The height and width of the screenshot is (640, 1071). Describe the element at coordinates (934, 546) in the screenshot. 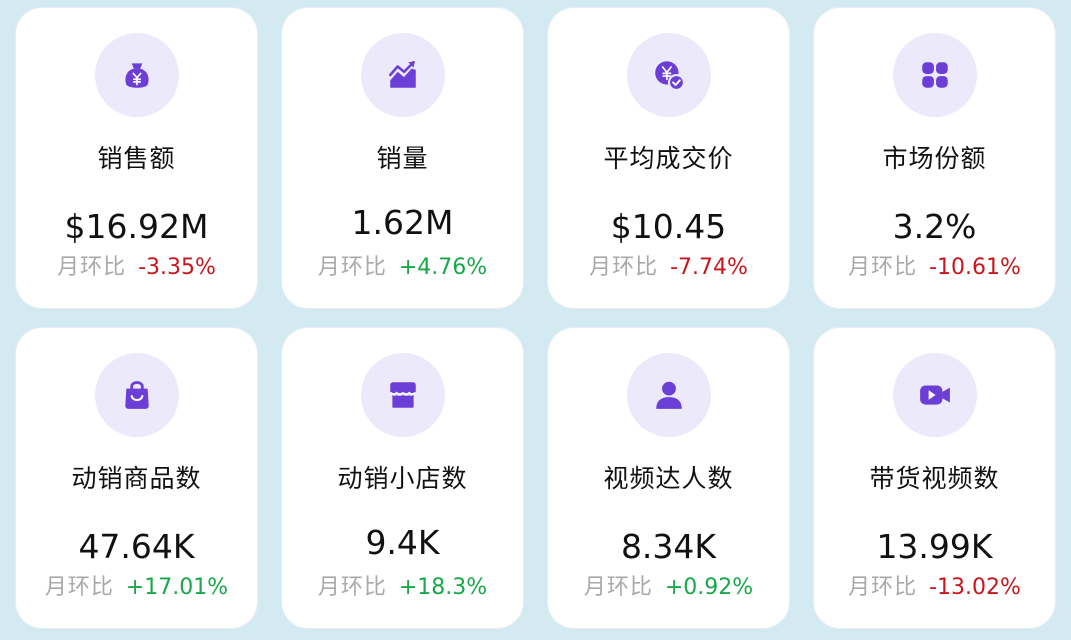

I see `metric-value: 13.99K` at that location.